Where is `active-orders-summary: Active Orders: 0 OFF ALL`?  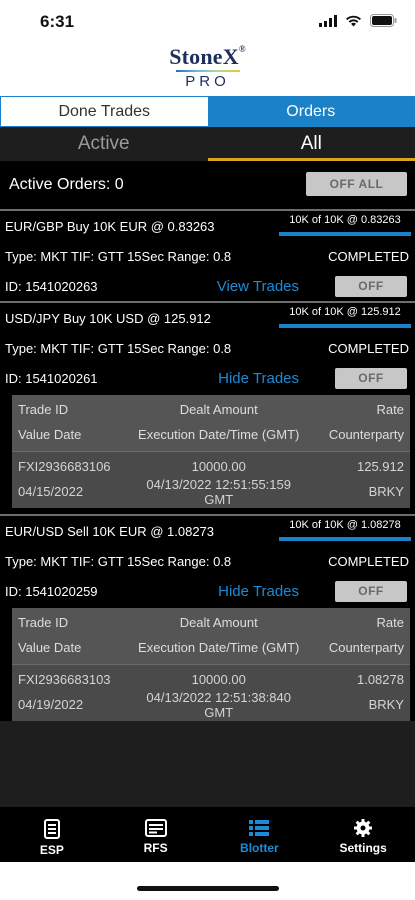 active-orders-summary: Active Orders: 0 OFF ALL is located at coordinates (207, 186).